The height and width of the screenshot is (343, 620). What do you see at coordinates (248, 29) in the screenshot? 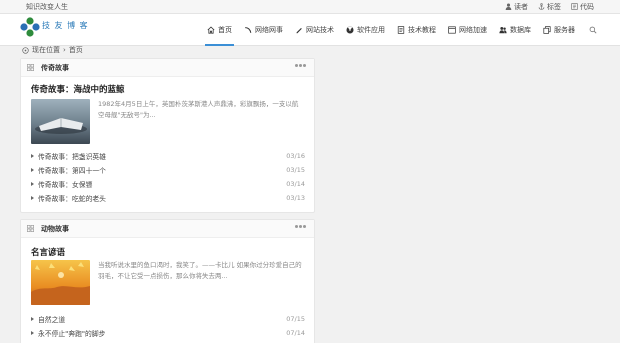
I see `leaf-icon` at bounding box center [248, 29].